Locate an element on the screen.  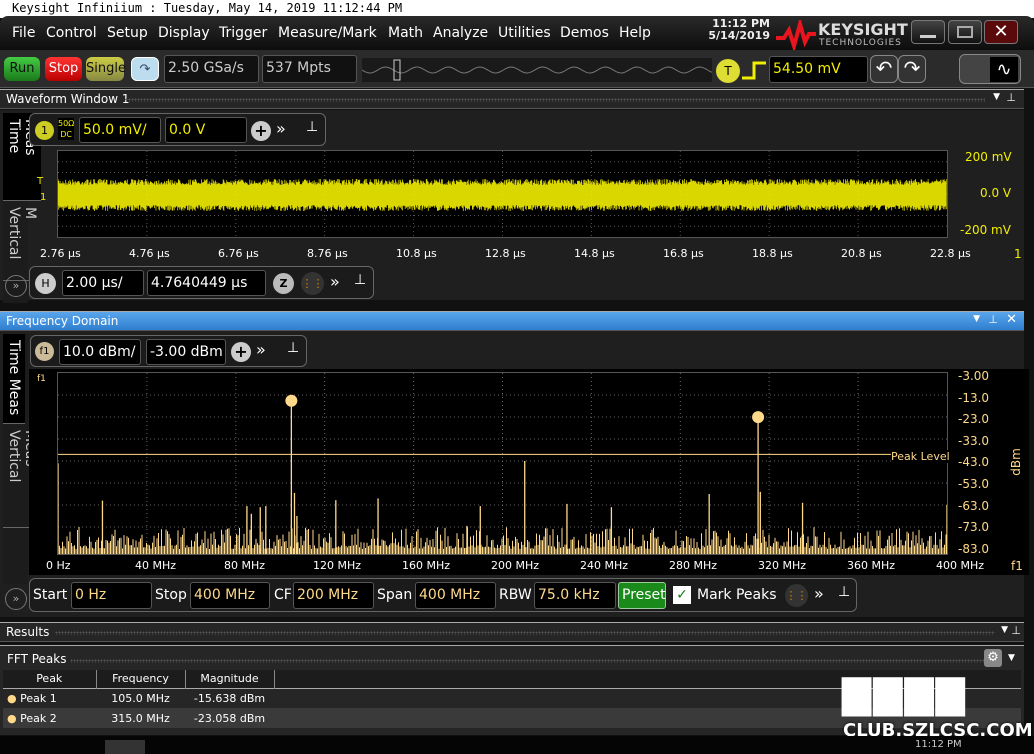
time-scale-field: 2.00 µs/ is located at coordinates (103, 283).